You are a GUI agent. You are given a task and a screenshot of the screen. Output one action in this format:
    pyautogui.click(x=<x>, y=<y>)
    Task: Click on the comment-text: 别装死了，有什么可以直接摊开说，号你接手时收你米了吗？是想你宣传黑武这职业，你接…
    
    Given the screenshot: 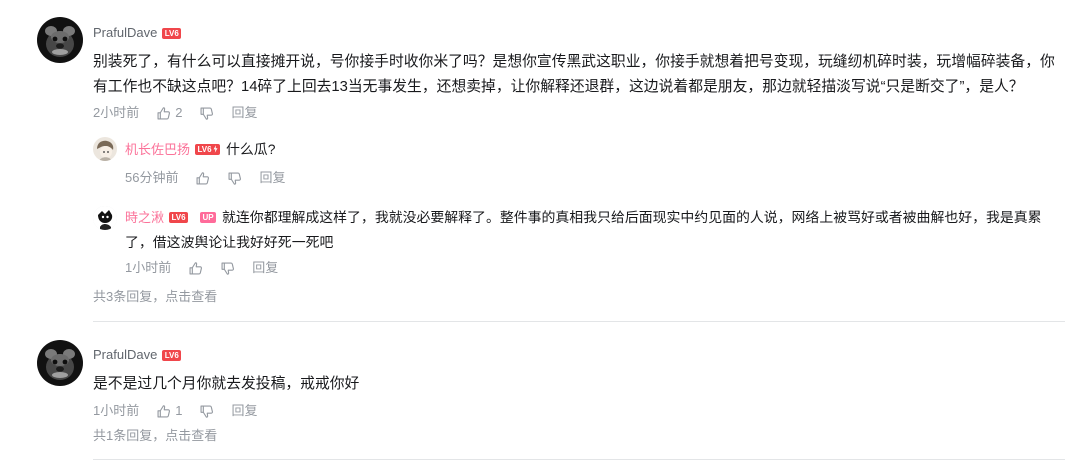 What is the action you would take?
    pyautogui.click(x=574, y=74)
    